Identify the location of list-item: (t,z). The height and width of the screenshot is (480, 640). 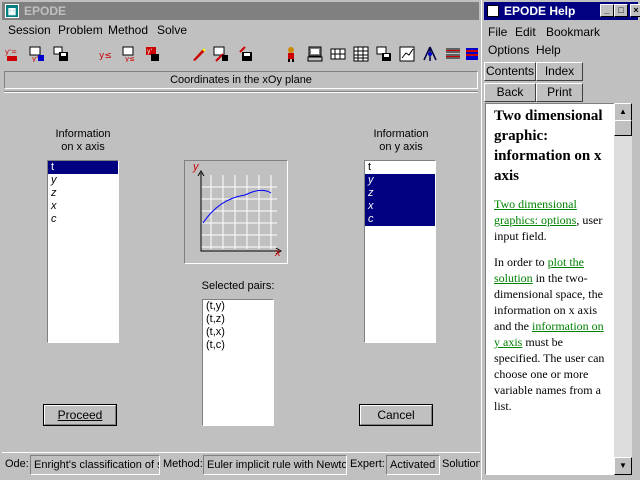
(238, 319).